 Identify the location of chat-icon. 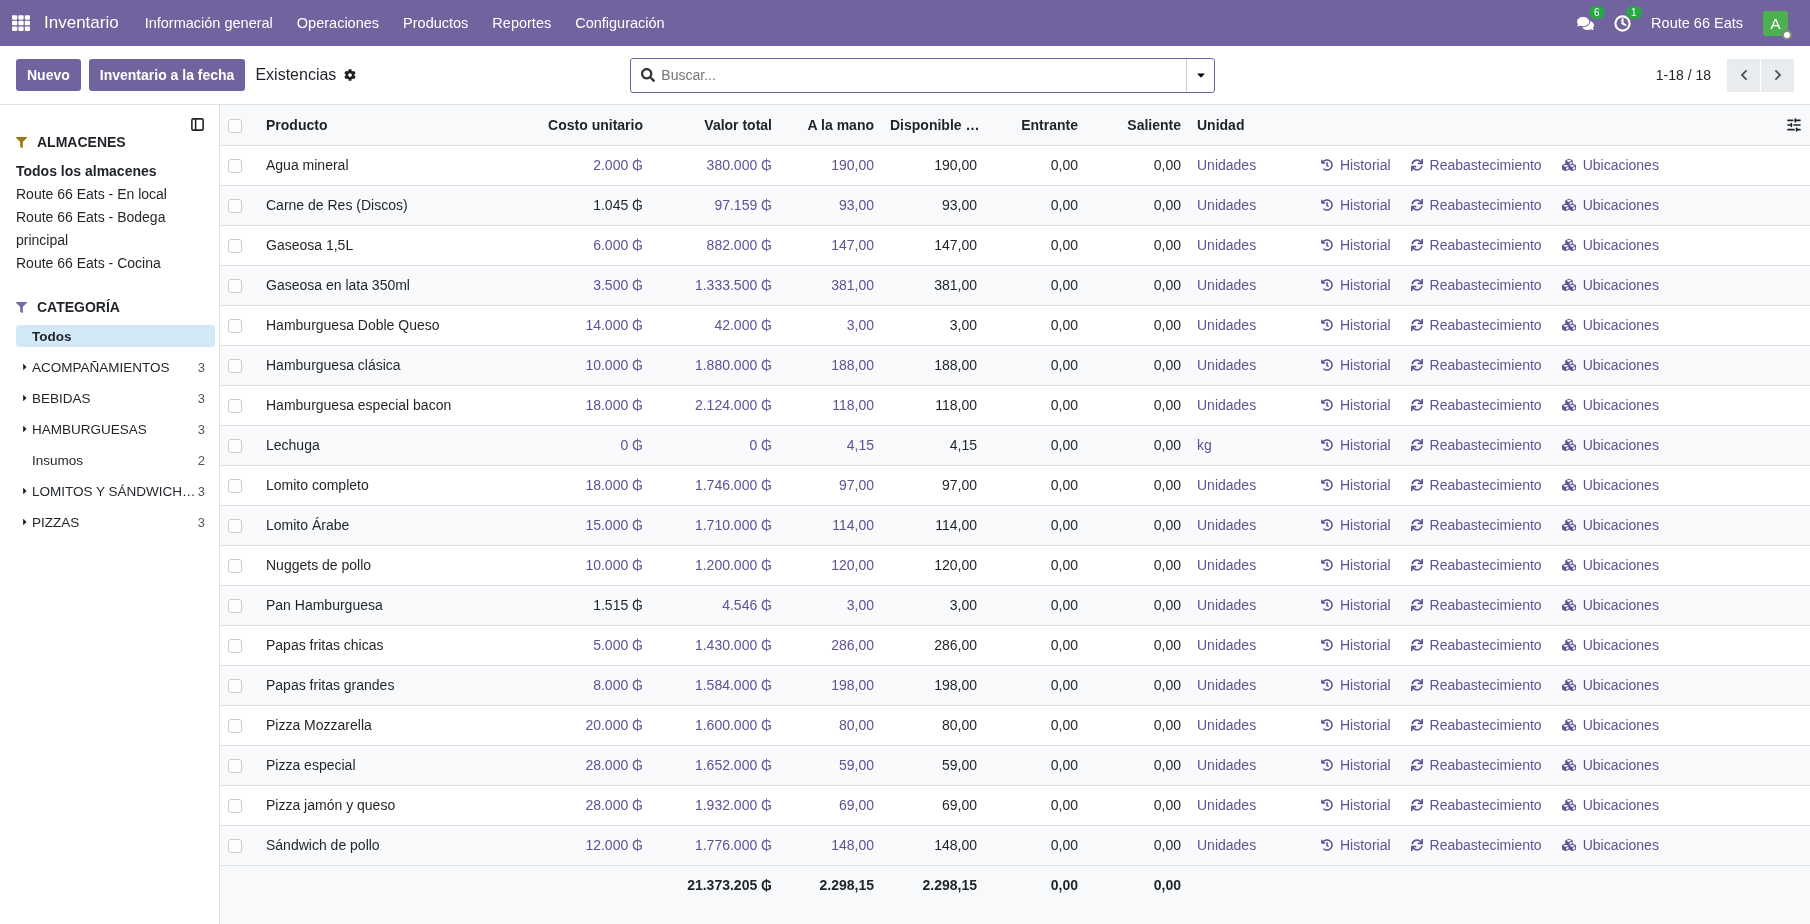
(1586, 23).